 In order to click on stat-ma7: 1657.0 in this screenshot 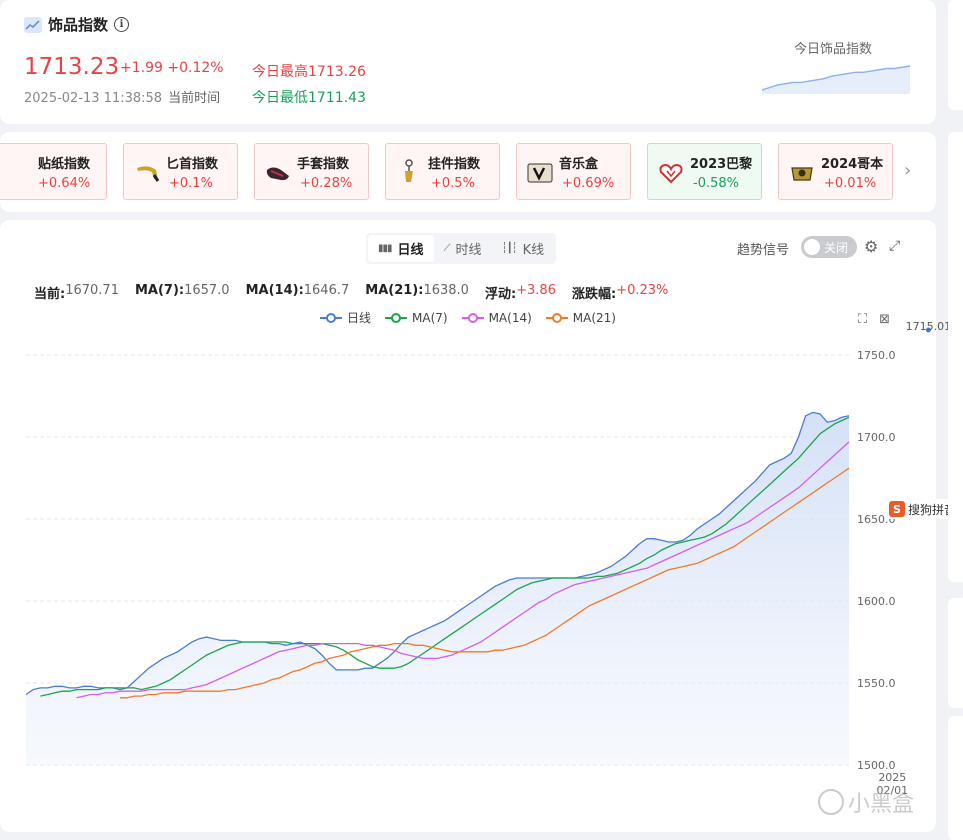, I will do `click(207, 290)`.